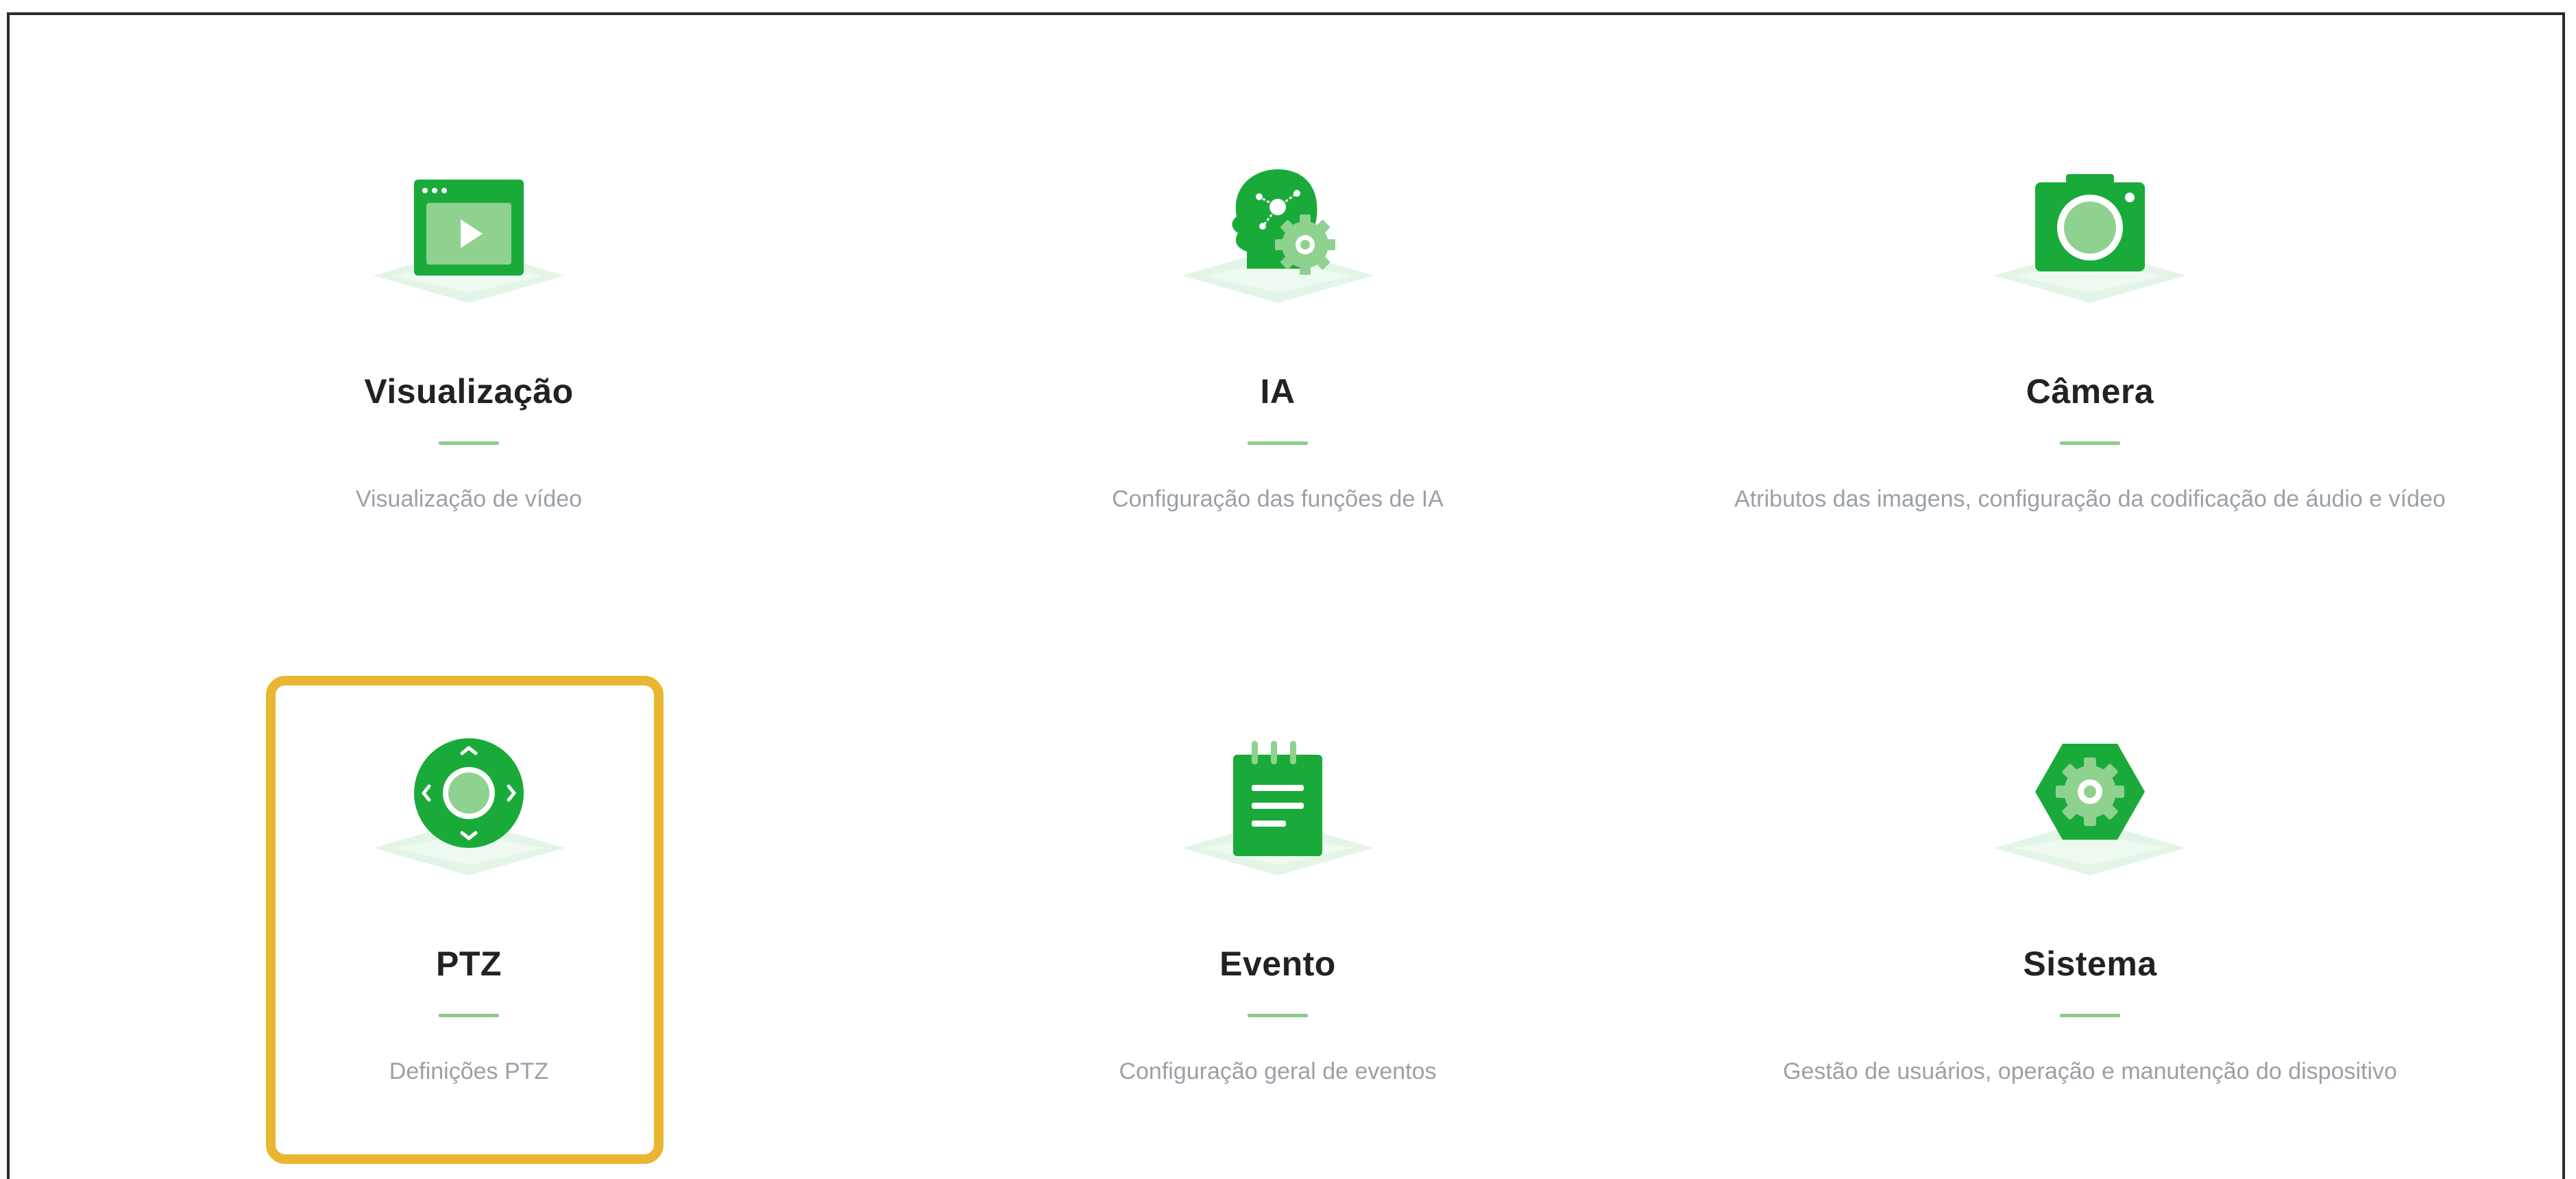 This screenshot has height=1179, width=2576. Describe the element at coordinates (469, 499) in the screenshot. I see `card-description: Visualização de vídeo` at that location.